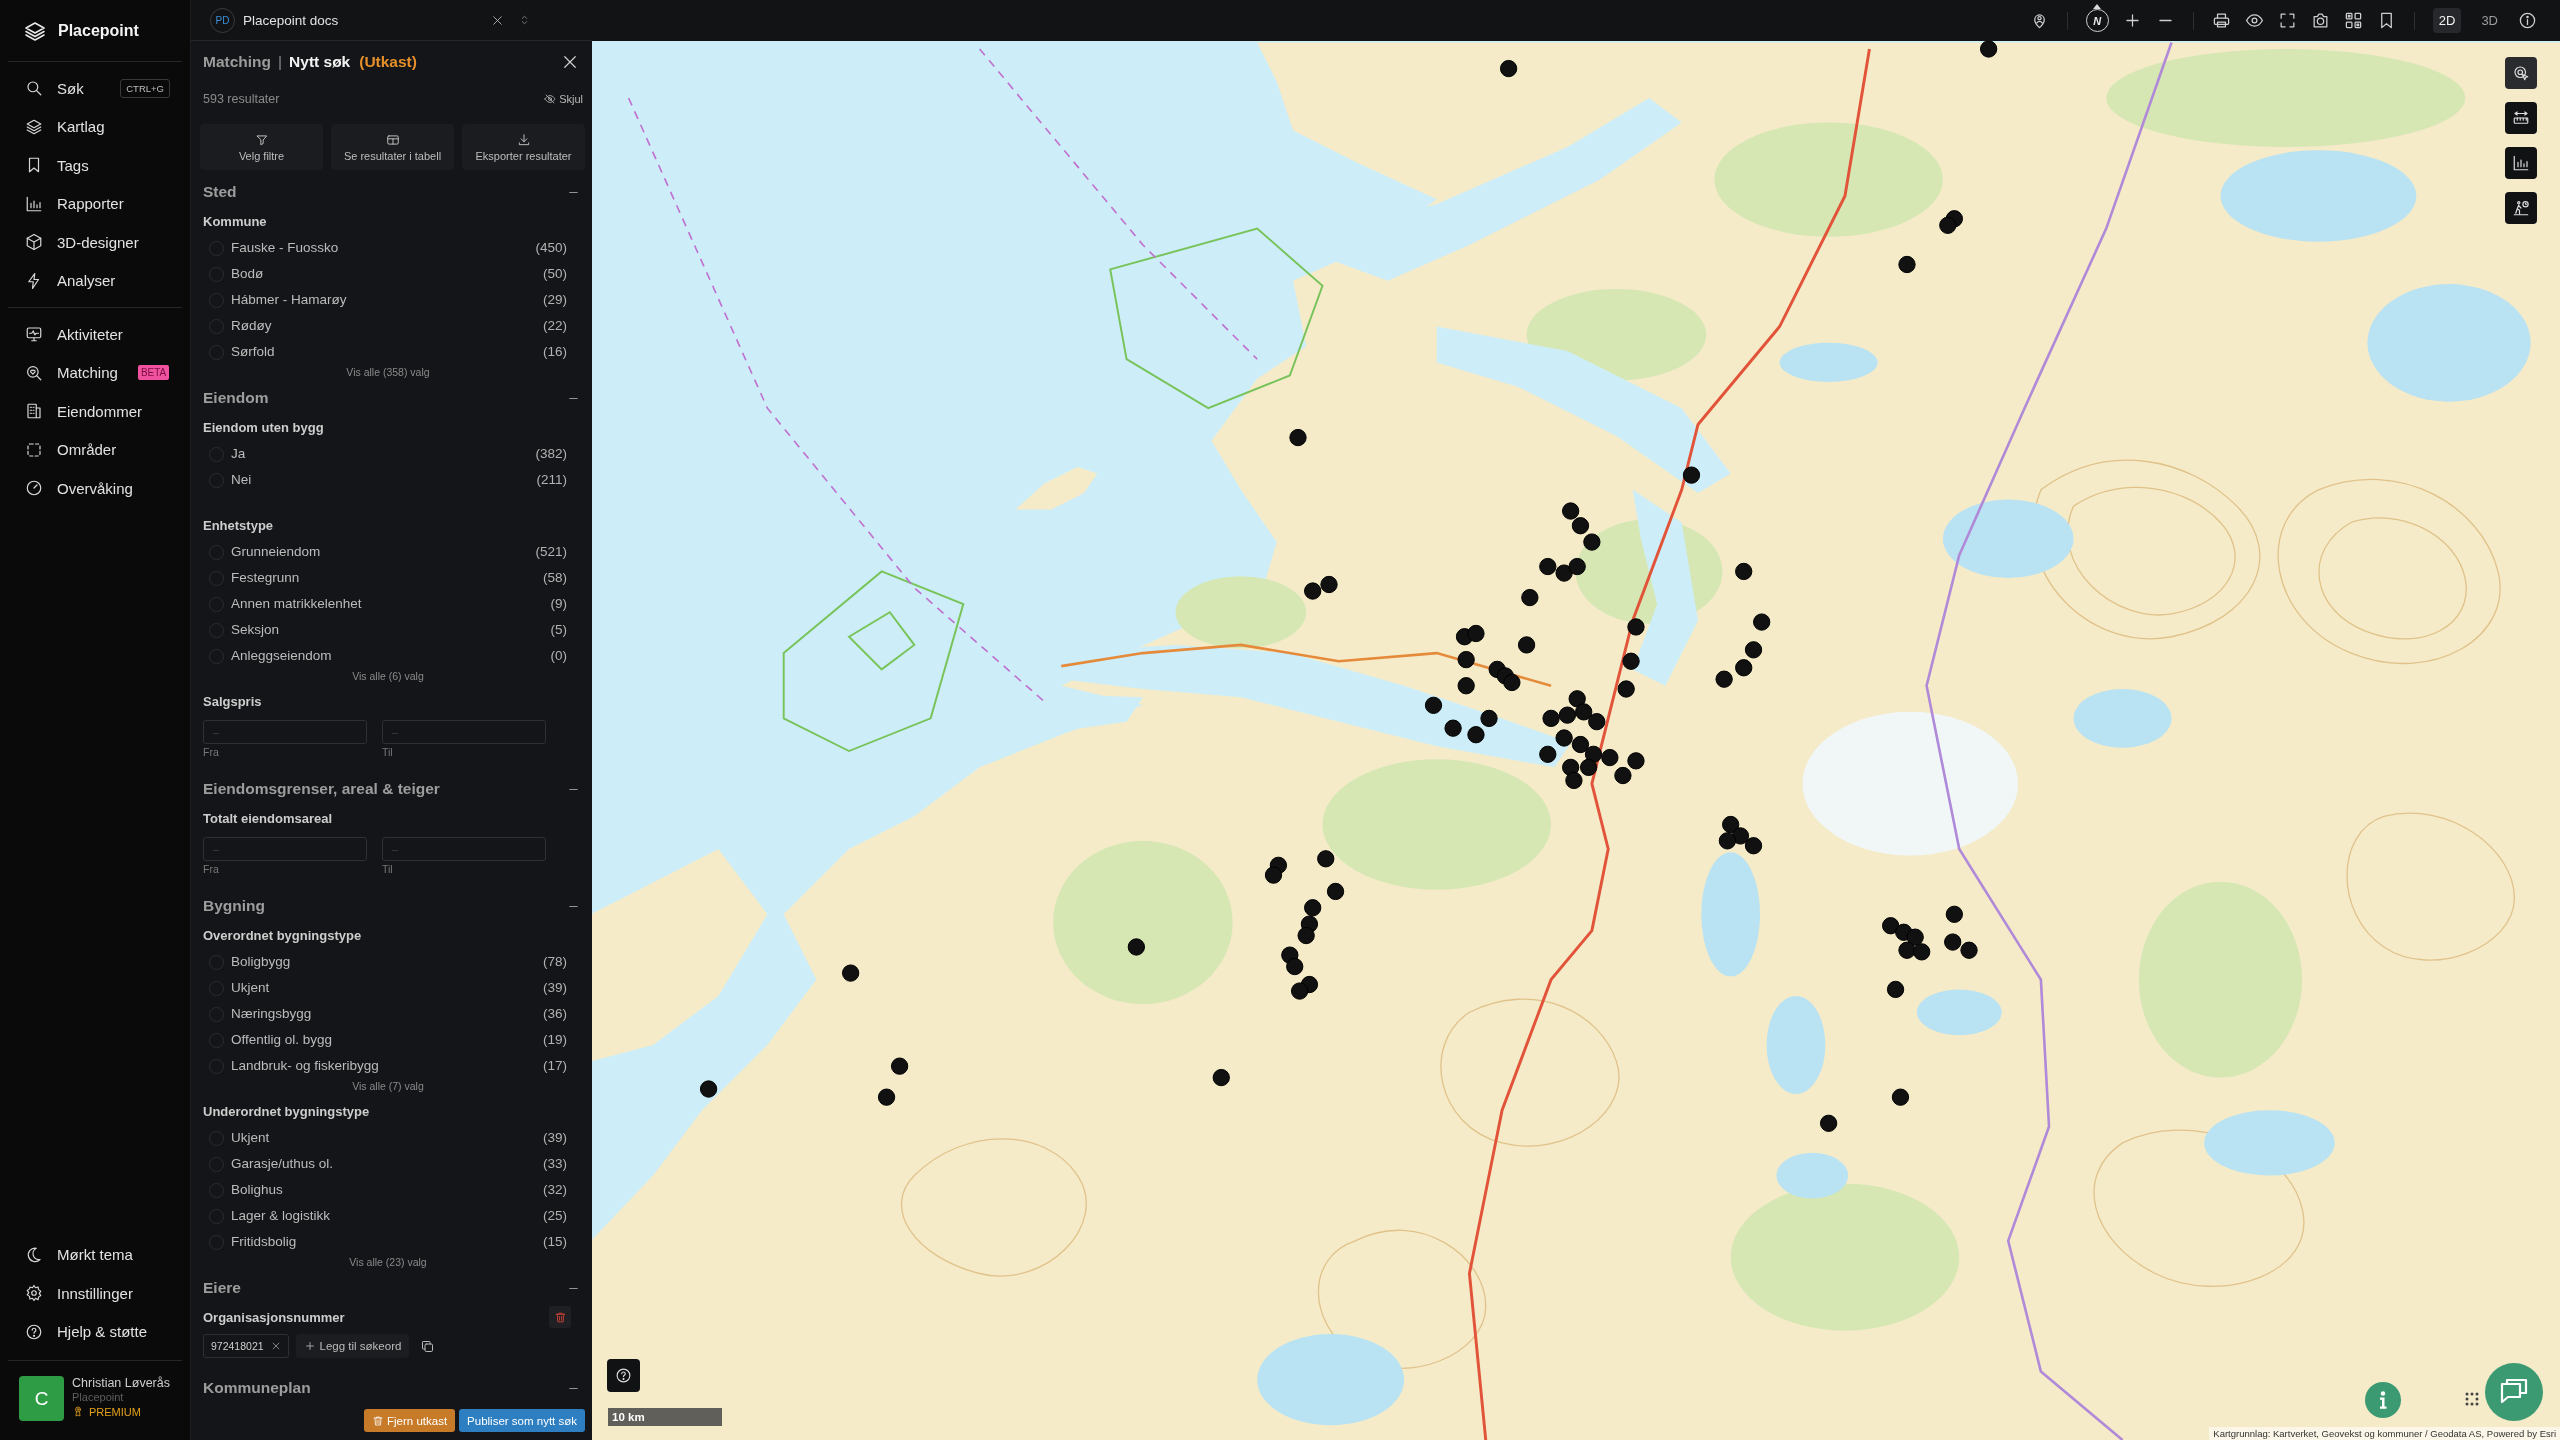  Describe the element at coordinates (95, 126) in the screenshot. I see `nav-item: Kartlag` at that location.